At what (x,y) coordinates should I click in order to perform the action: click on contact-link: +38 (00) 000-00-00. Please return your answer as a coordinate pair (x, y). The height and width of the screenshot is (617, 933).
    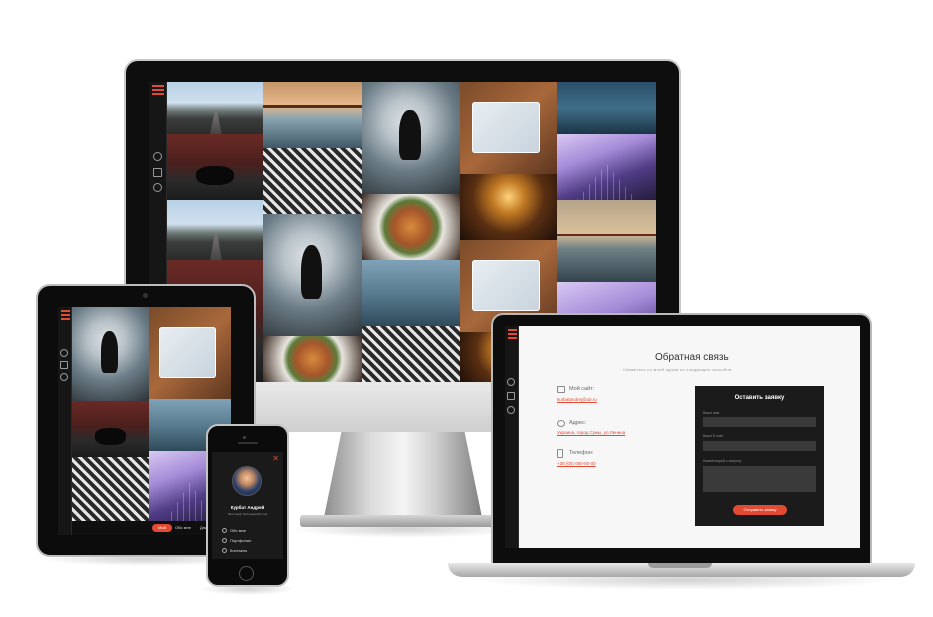
    Looking at the image, I should click on (576, 463).